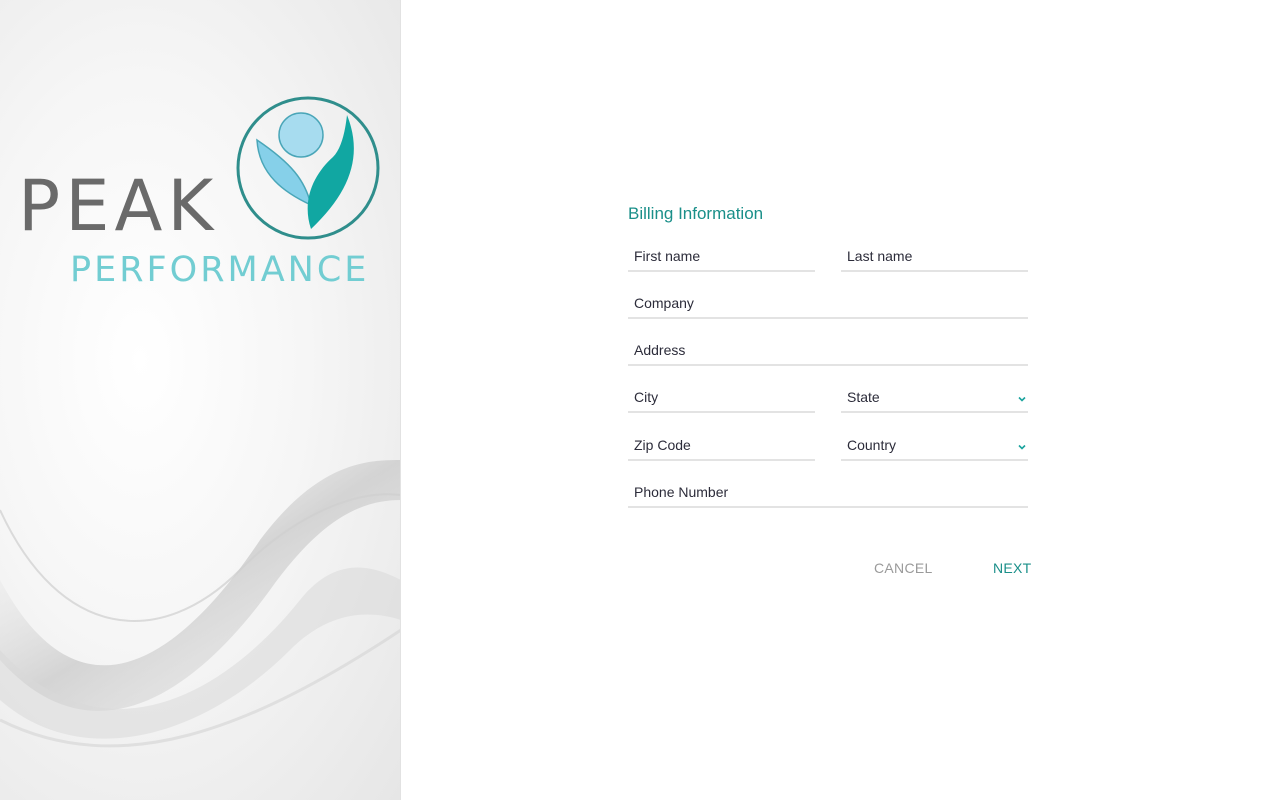 The width and height of the screenshot is (1280, 800). What do you see at coordinates (863, 397) in the screenshot?
I see `state-select-label: State` at bounding box center [863, 397].